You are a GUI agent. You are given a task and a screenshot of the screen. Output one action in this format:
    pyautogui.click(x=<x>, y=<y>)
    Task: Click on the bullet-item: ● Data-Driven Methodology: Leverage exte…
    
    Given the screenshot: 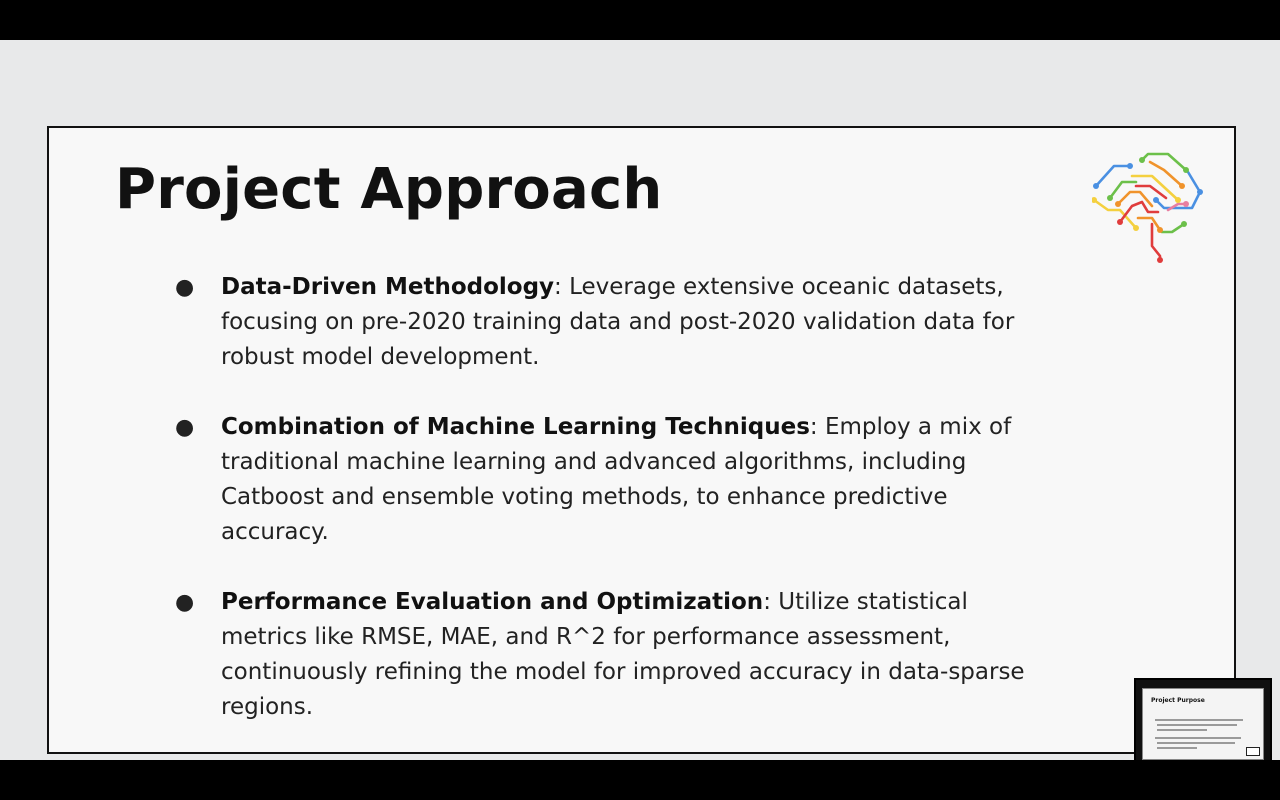 What is the action you would take?
    pyautogui.click(x=615, y=322)
    